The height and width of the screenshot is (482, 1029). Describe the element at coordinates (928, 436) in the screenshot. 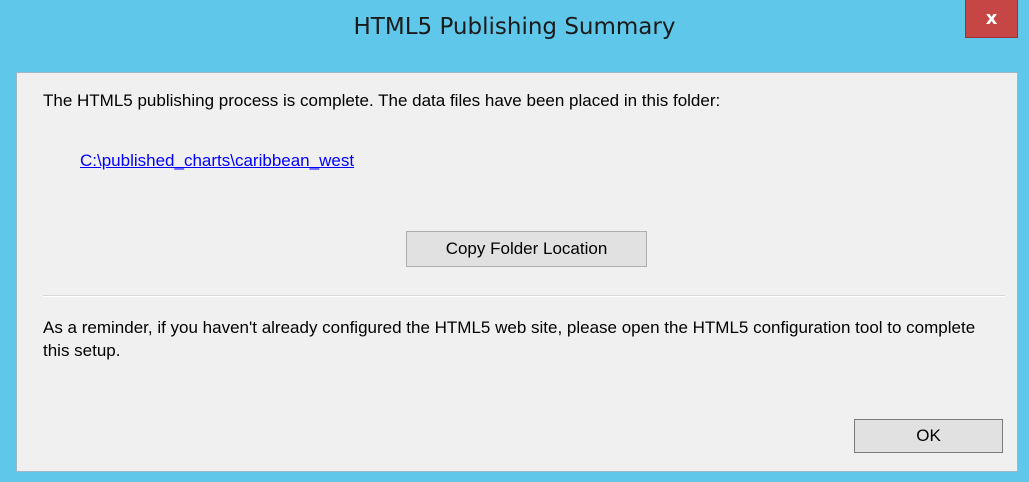

I see `ok-button: OK` at that location.